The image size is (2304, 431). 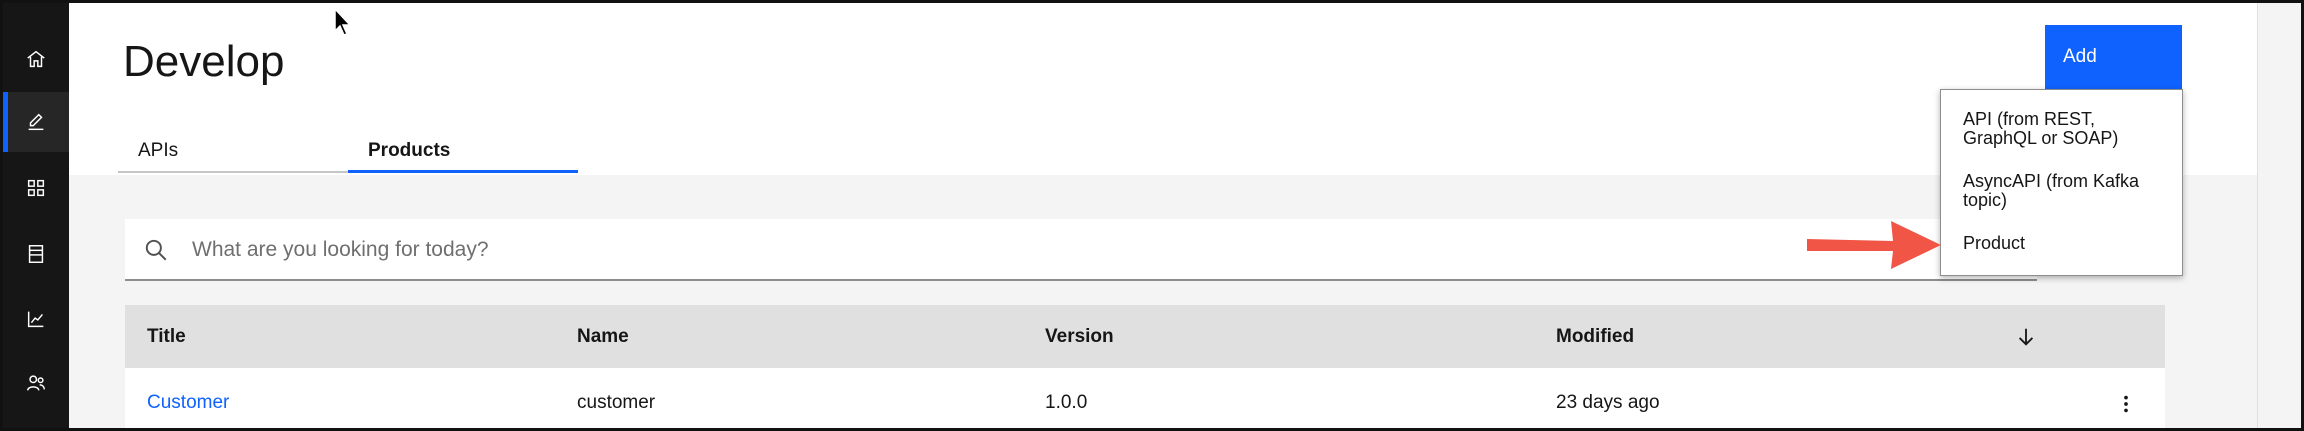 I want to click on menu-item-product-label: Product, so click(x=1994, y=243).